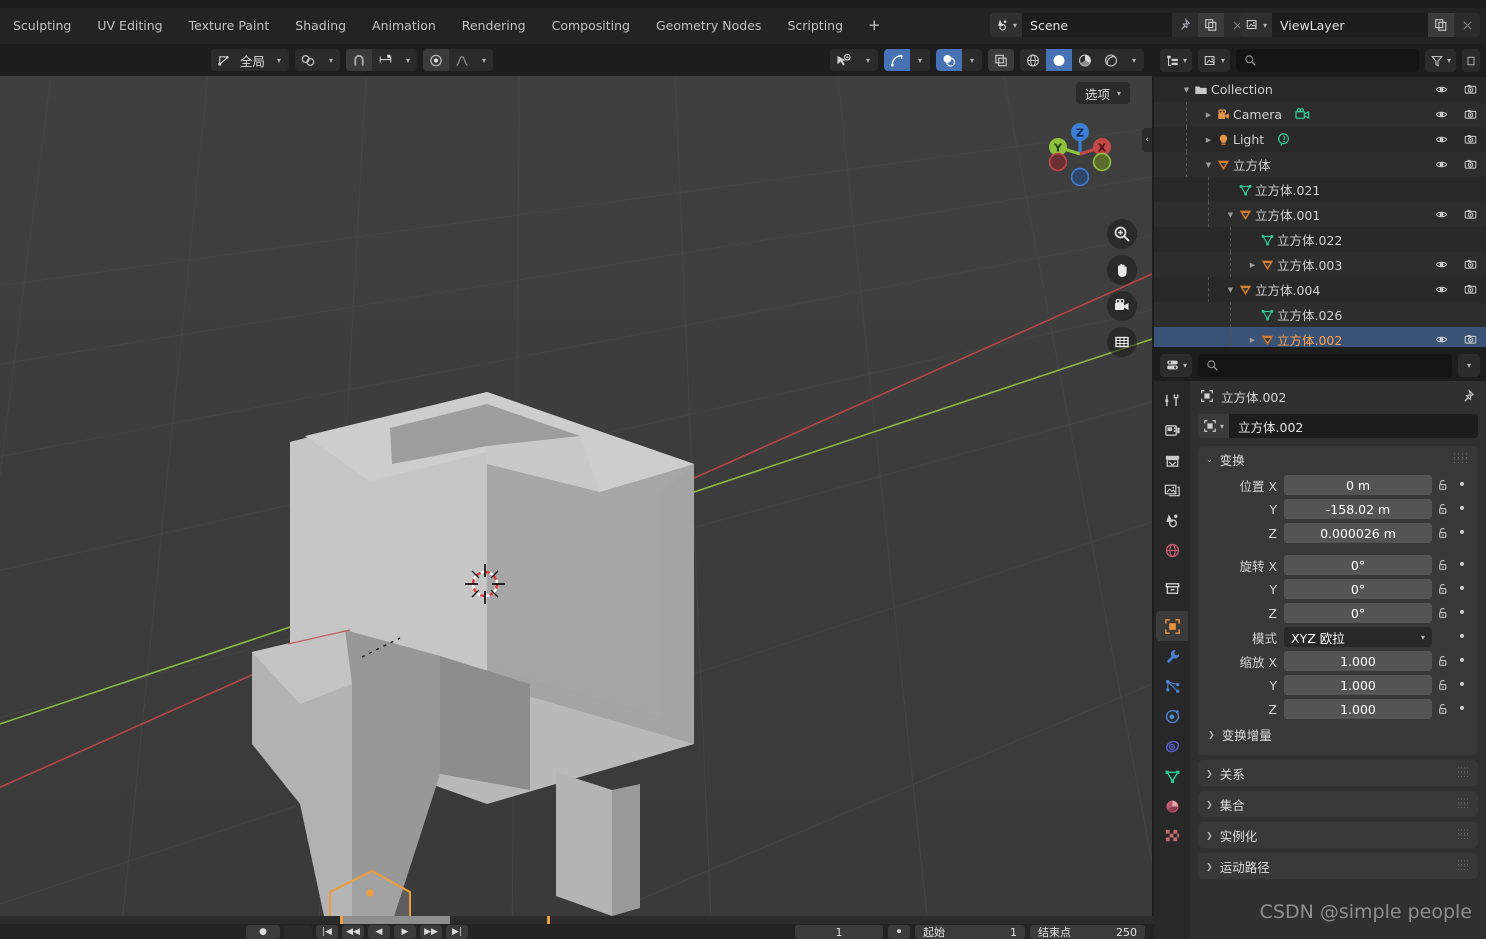 The width and height of the screenshot is (1486, 939). Describe the element at coordinates (1080, 154) in the screenshot. I see `navigation-gizmo: Z Y X` at that location.